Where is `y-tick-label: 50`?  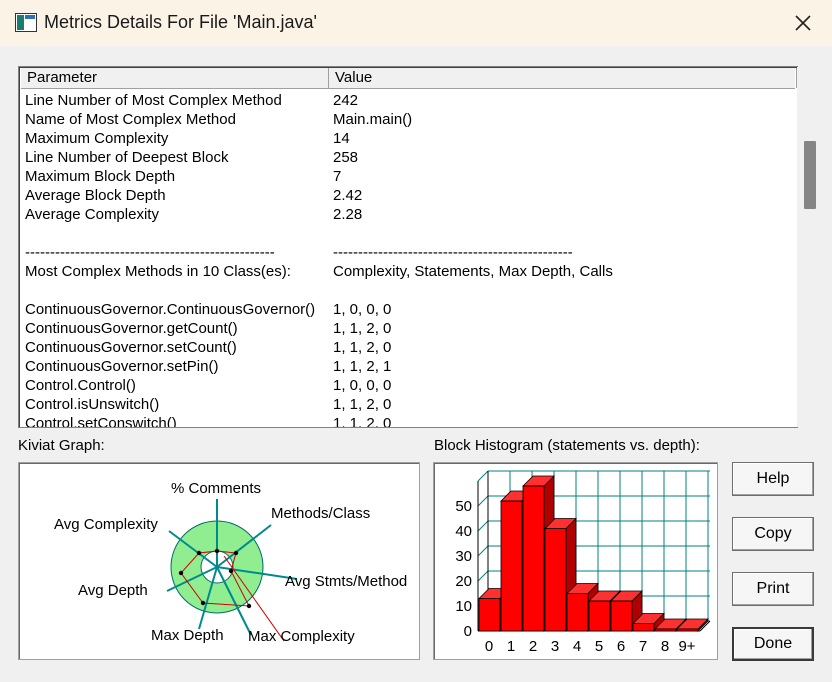 y-tick-label: 50 is located at coordinates (463, 506).